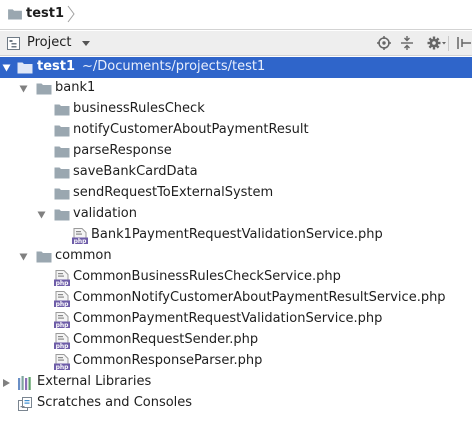 The image size is (472, 428). Describe the element at coordinates (407, 43) in the screenshot. I see `collapse-all-icon` at that location.